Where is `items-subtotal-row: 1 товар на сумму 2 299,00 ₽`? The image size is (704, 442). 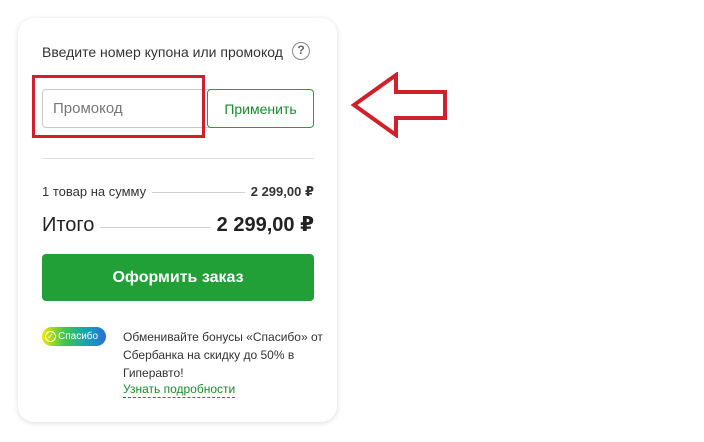 items-subtotal-row: 1 товар на сумму 2 299,00 ₽ is located at coordinates (178, 192).